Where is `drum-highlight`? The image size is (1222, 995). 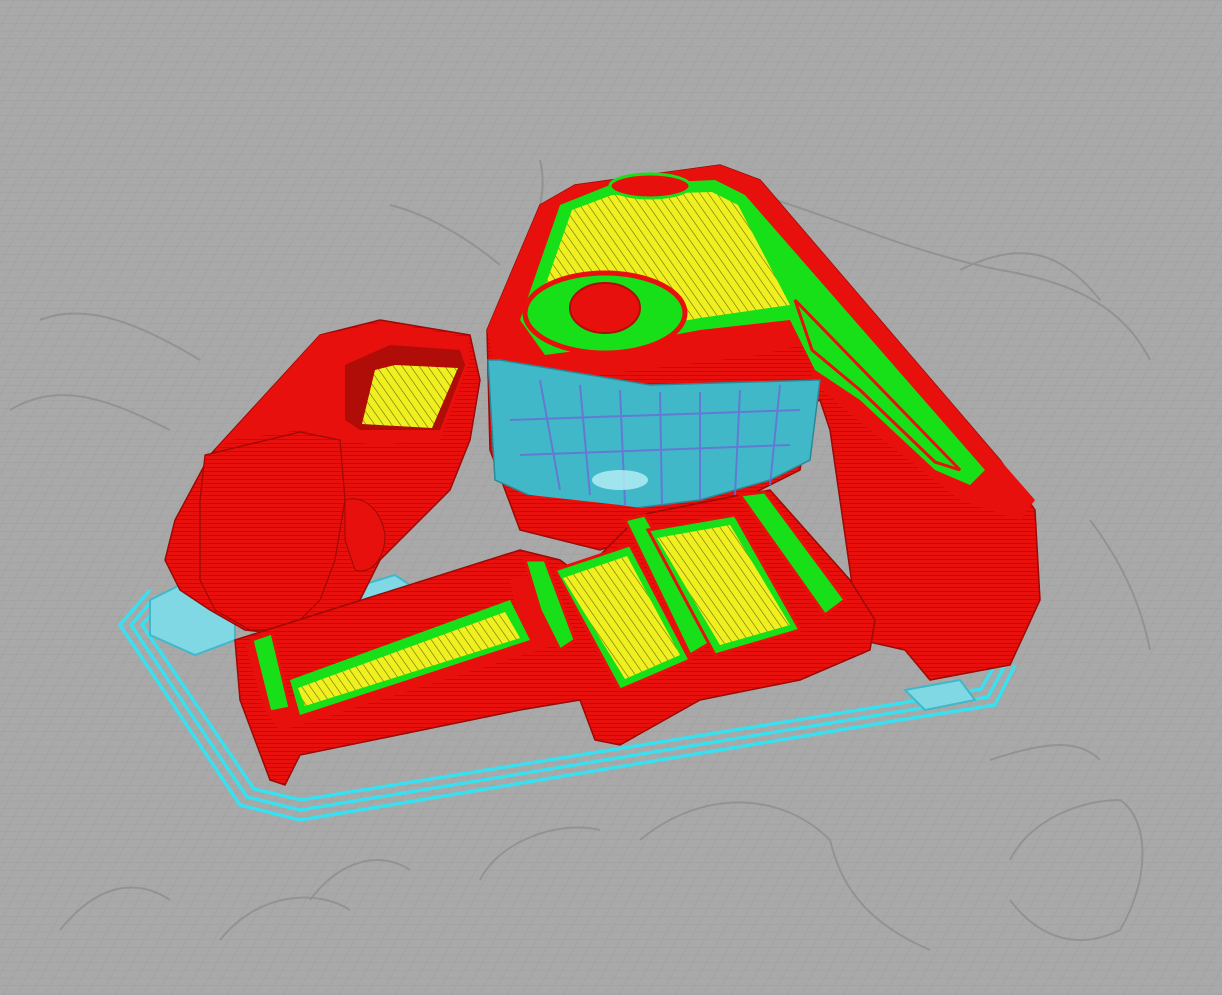 drum-highlight is located at coordinates (620, 480).